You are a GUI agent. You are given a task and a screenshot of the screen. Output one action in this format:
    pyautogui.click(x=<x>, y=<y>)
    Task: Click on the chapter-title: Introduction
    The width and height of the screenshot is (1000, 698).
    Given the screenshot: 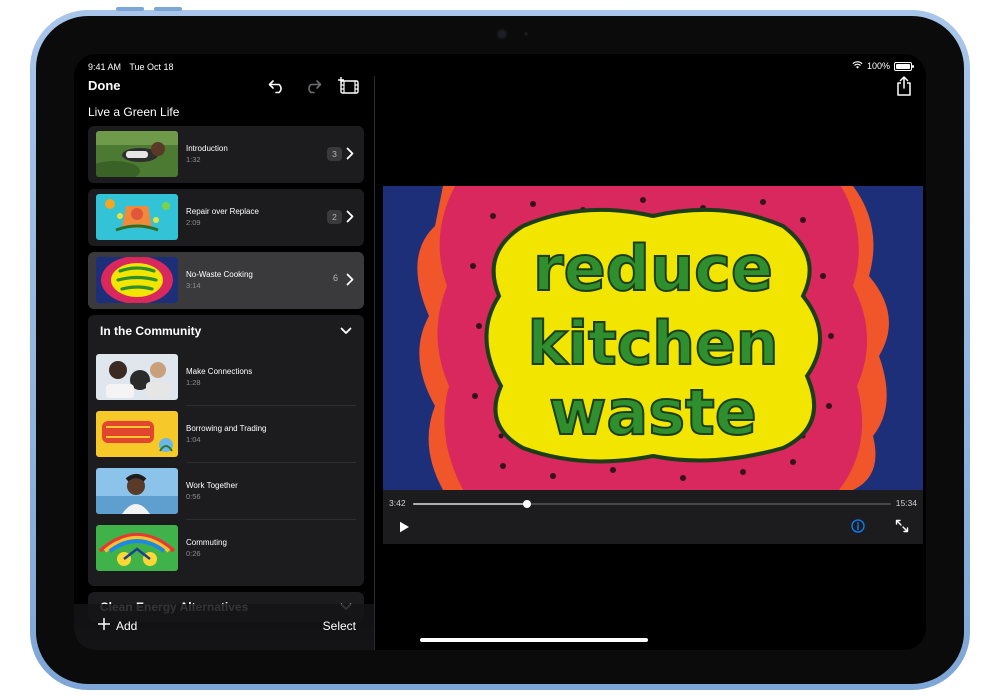 What is the action you would take?
    pyautogui.click(x=207, y=148)
    